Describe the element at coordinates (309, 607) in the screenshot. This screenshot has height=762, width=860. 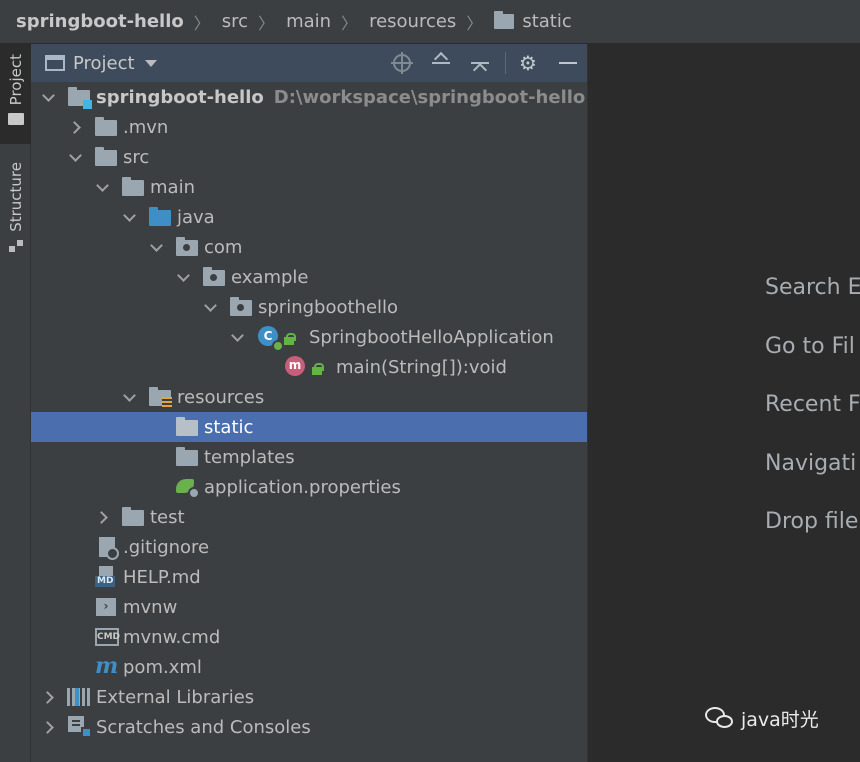
I see `tree-item-mvnw: › mvnw` at that location.